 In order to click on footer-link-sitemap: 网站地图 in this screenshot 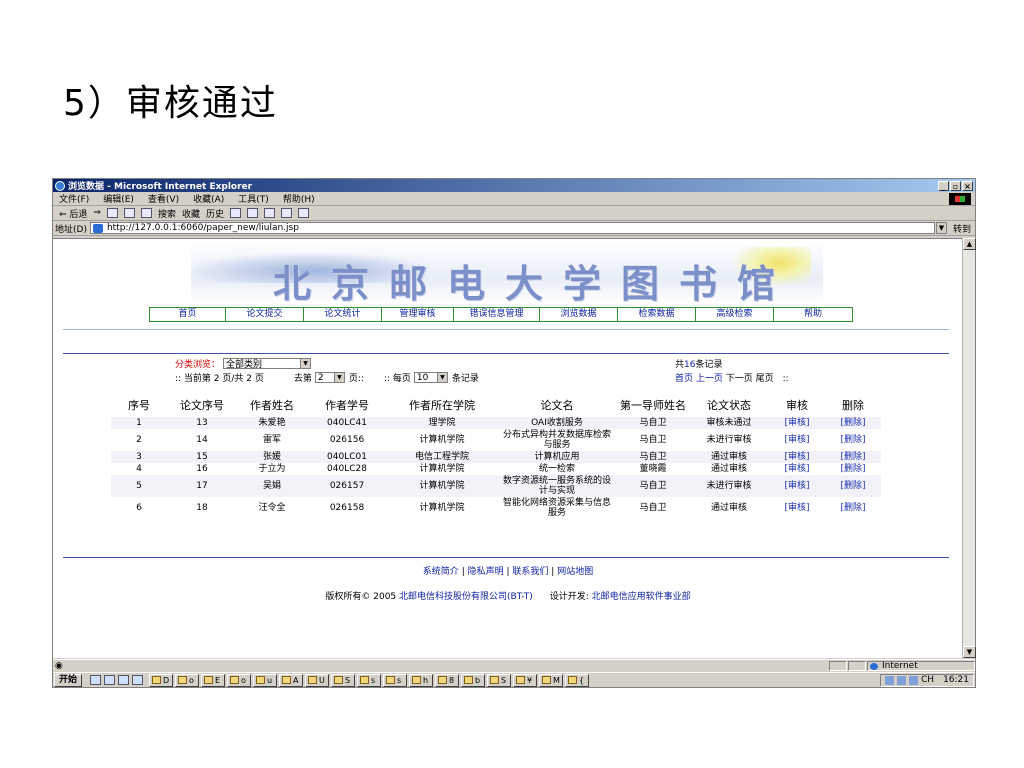, I will do `click(575, 572)`.